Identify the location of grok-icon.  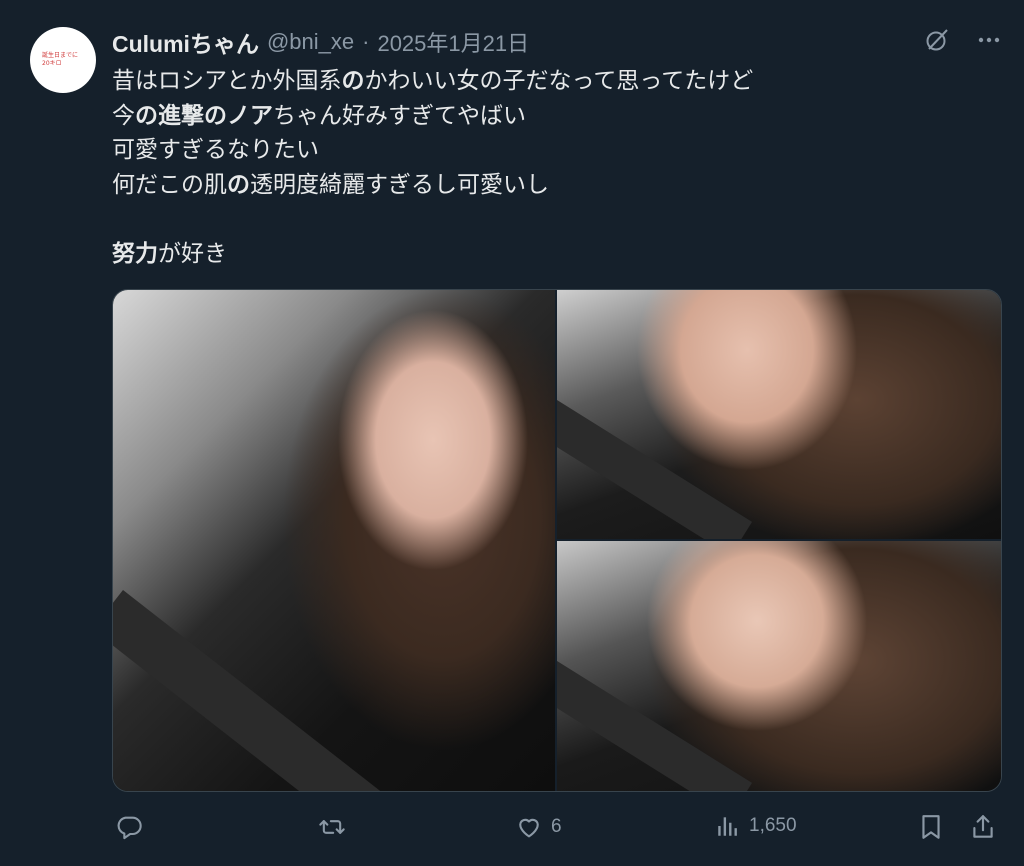
(937, 40).